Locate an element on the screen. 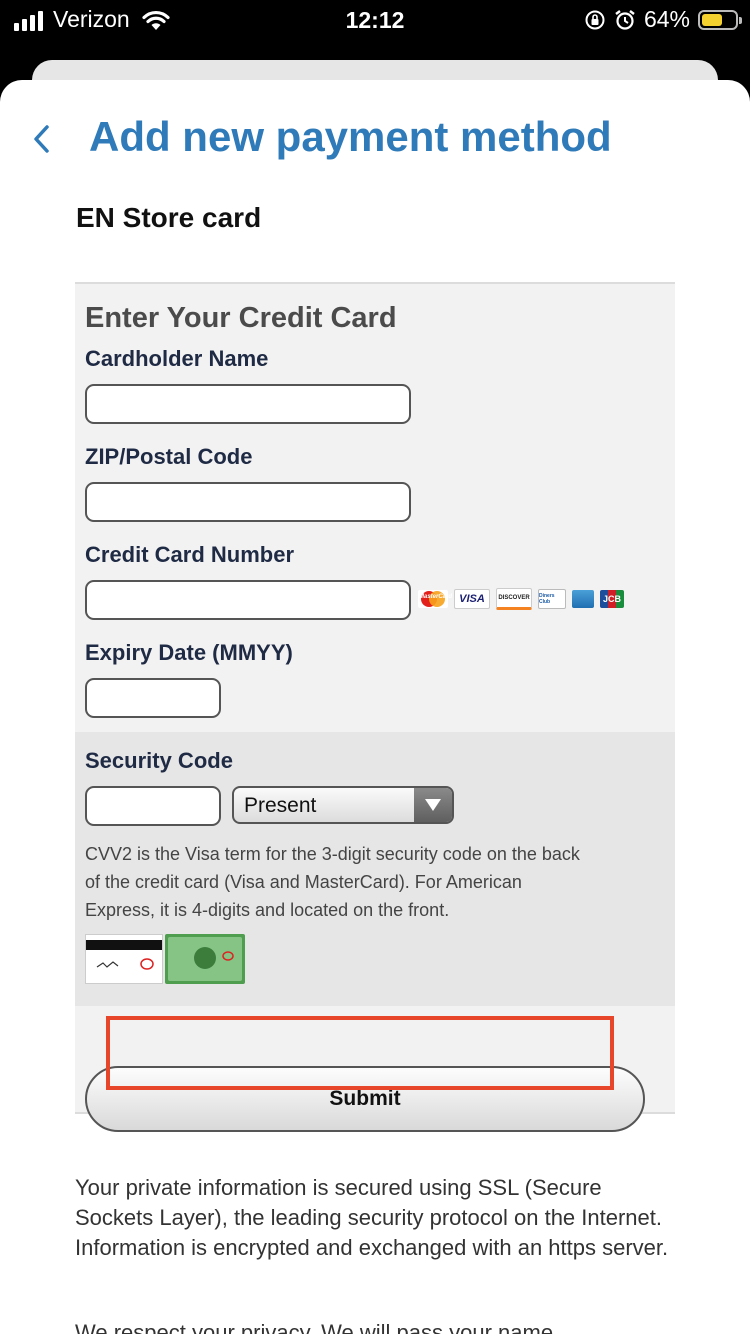 The height and width of the screenshot is (1334, 750). mastercard-text: MasterCard is located at coordinates (436, 597).